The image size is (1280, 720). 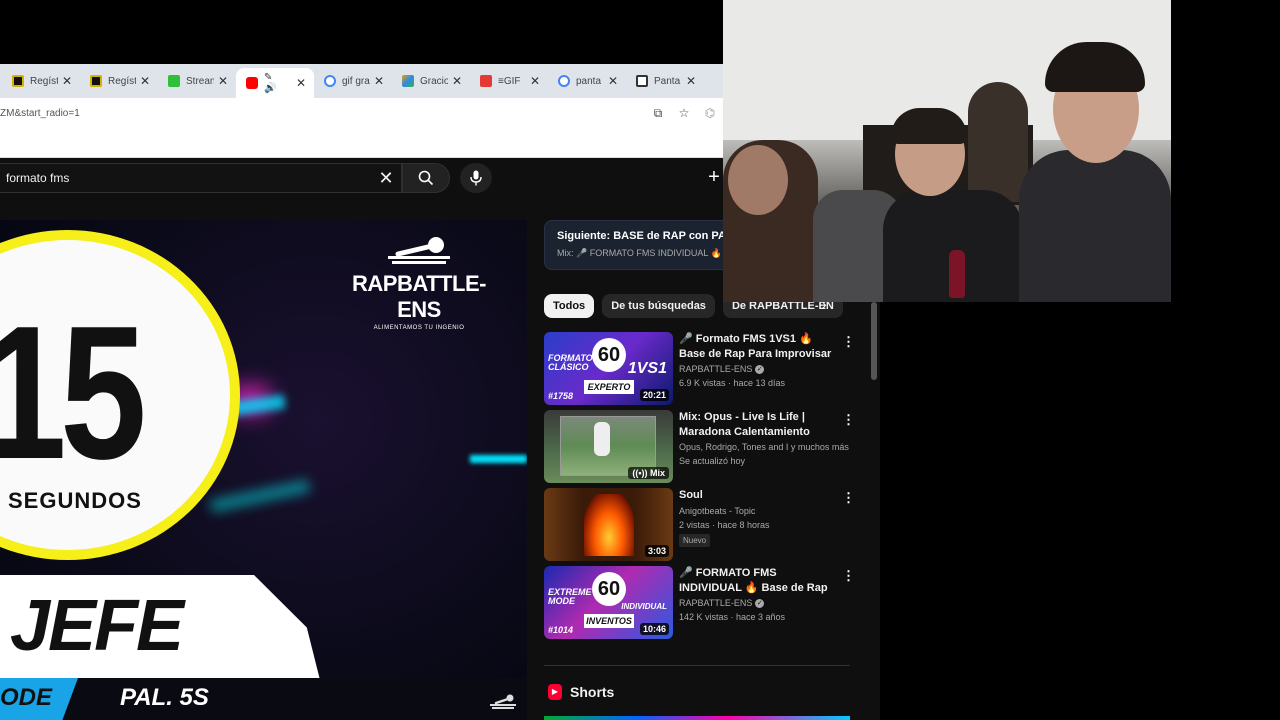 I want to click on mix-icon: ((•)), so click(x=641, y=473).